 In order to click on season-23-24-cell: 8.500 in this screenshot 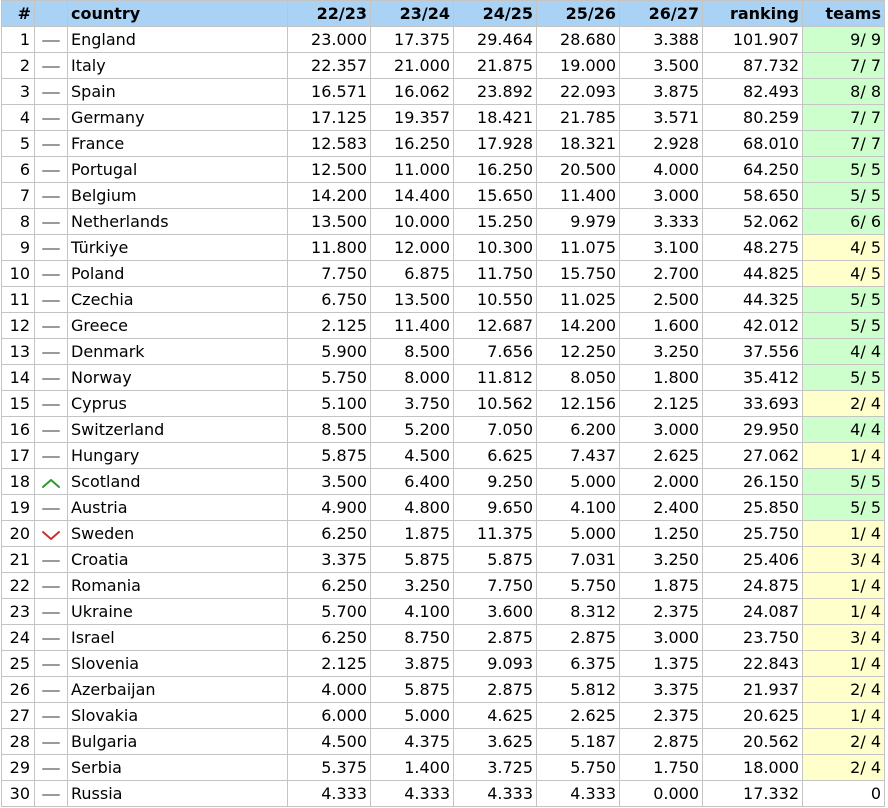, I will do `click(412, 351)`.